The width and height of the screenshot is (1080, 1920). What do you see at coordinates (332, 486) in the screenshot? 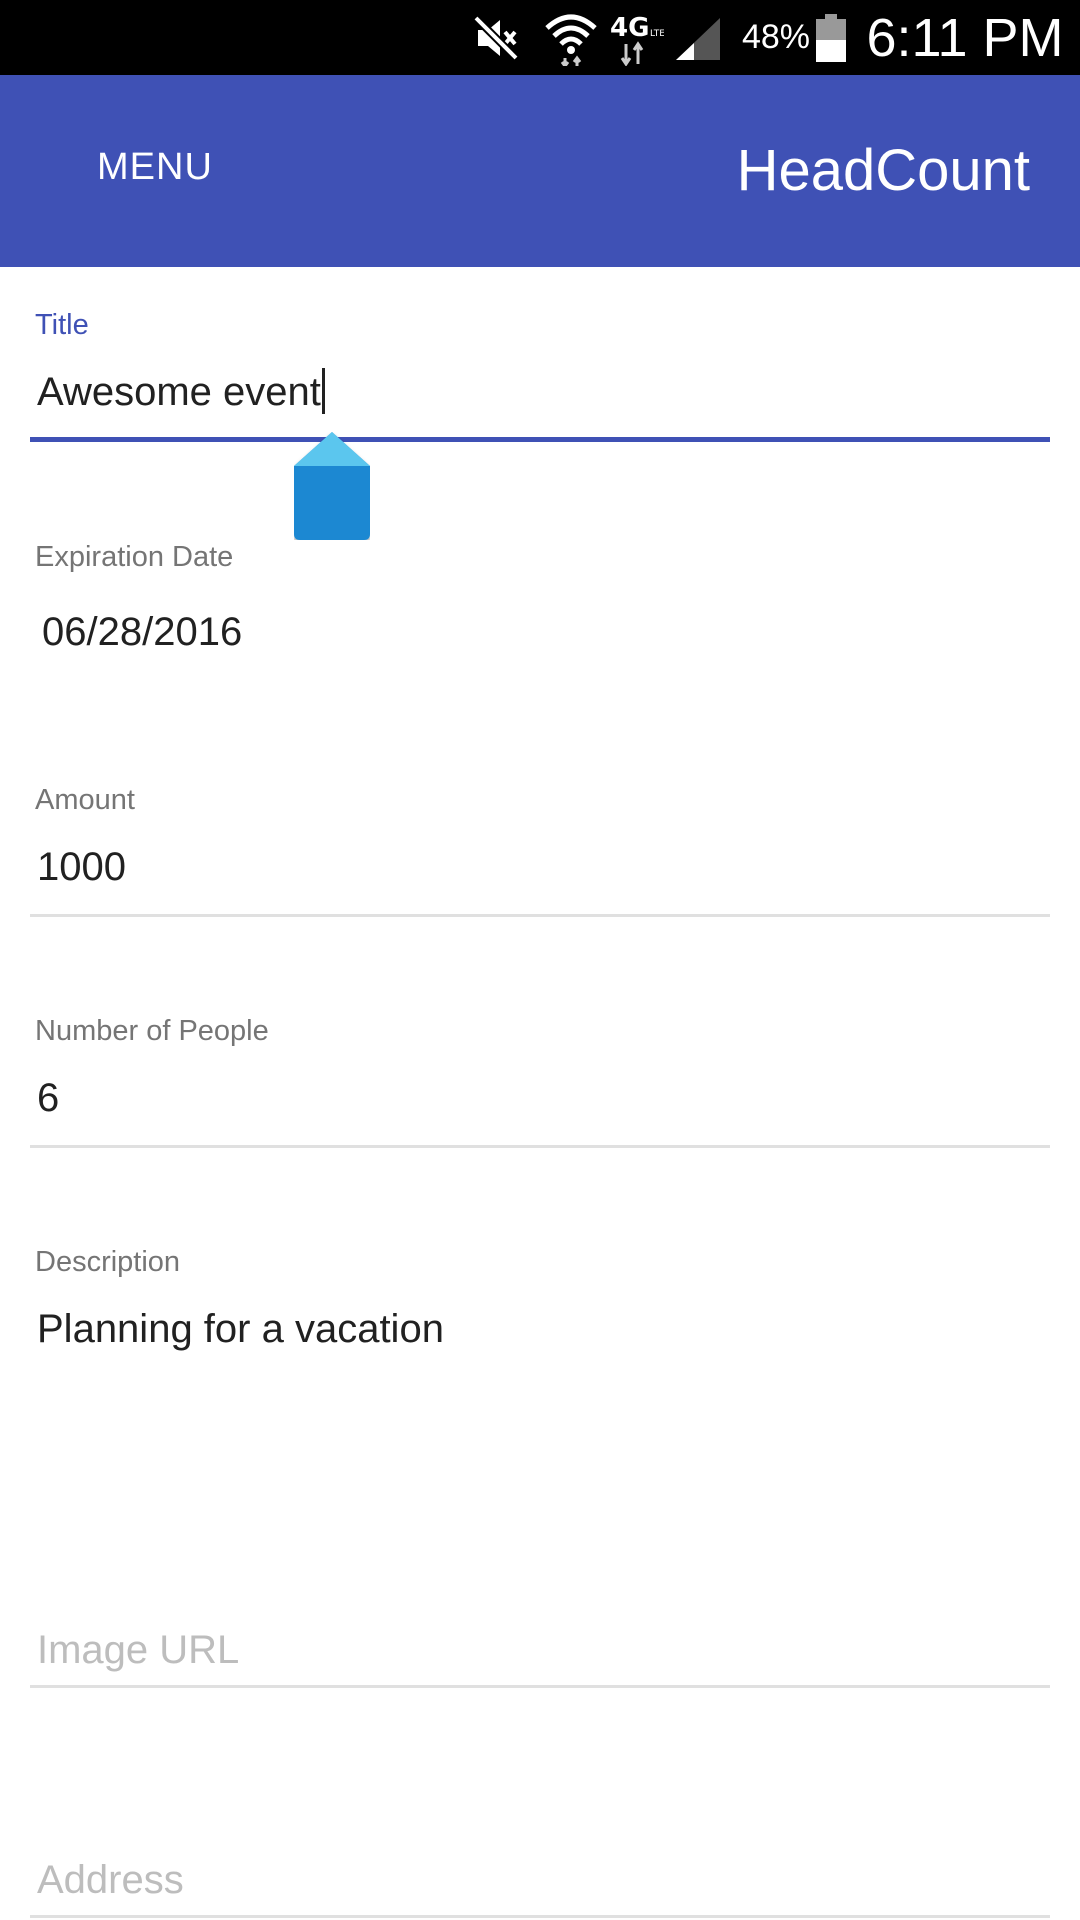
I see `text-selection-handle` at bounding box center [332, 486].